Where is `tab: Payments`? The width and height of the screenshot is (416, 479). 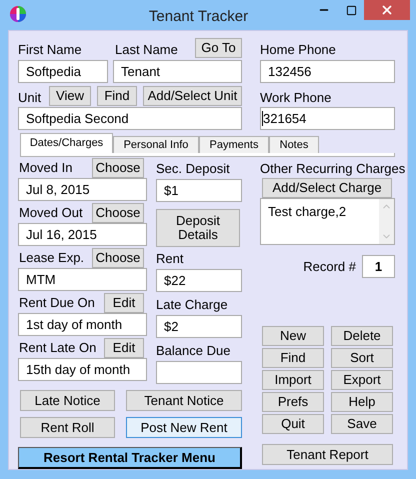 tab: Payments is located at coordinates (234, 144).